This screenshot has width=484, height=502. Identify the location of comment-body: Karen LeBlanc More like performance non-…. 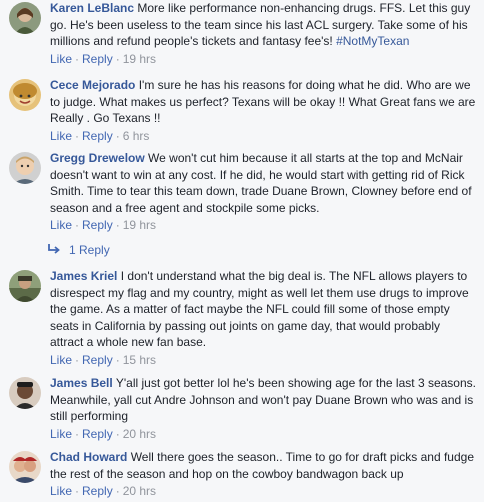
(263, 33).